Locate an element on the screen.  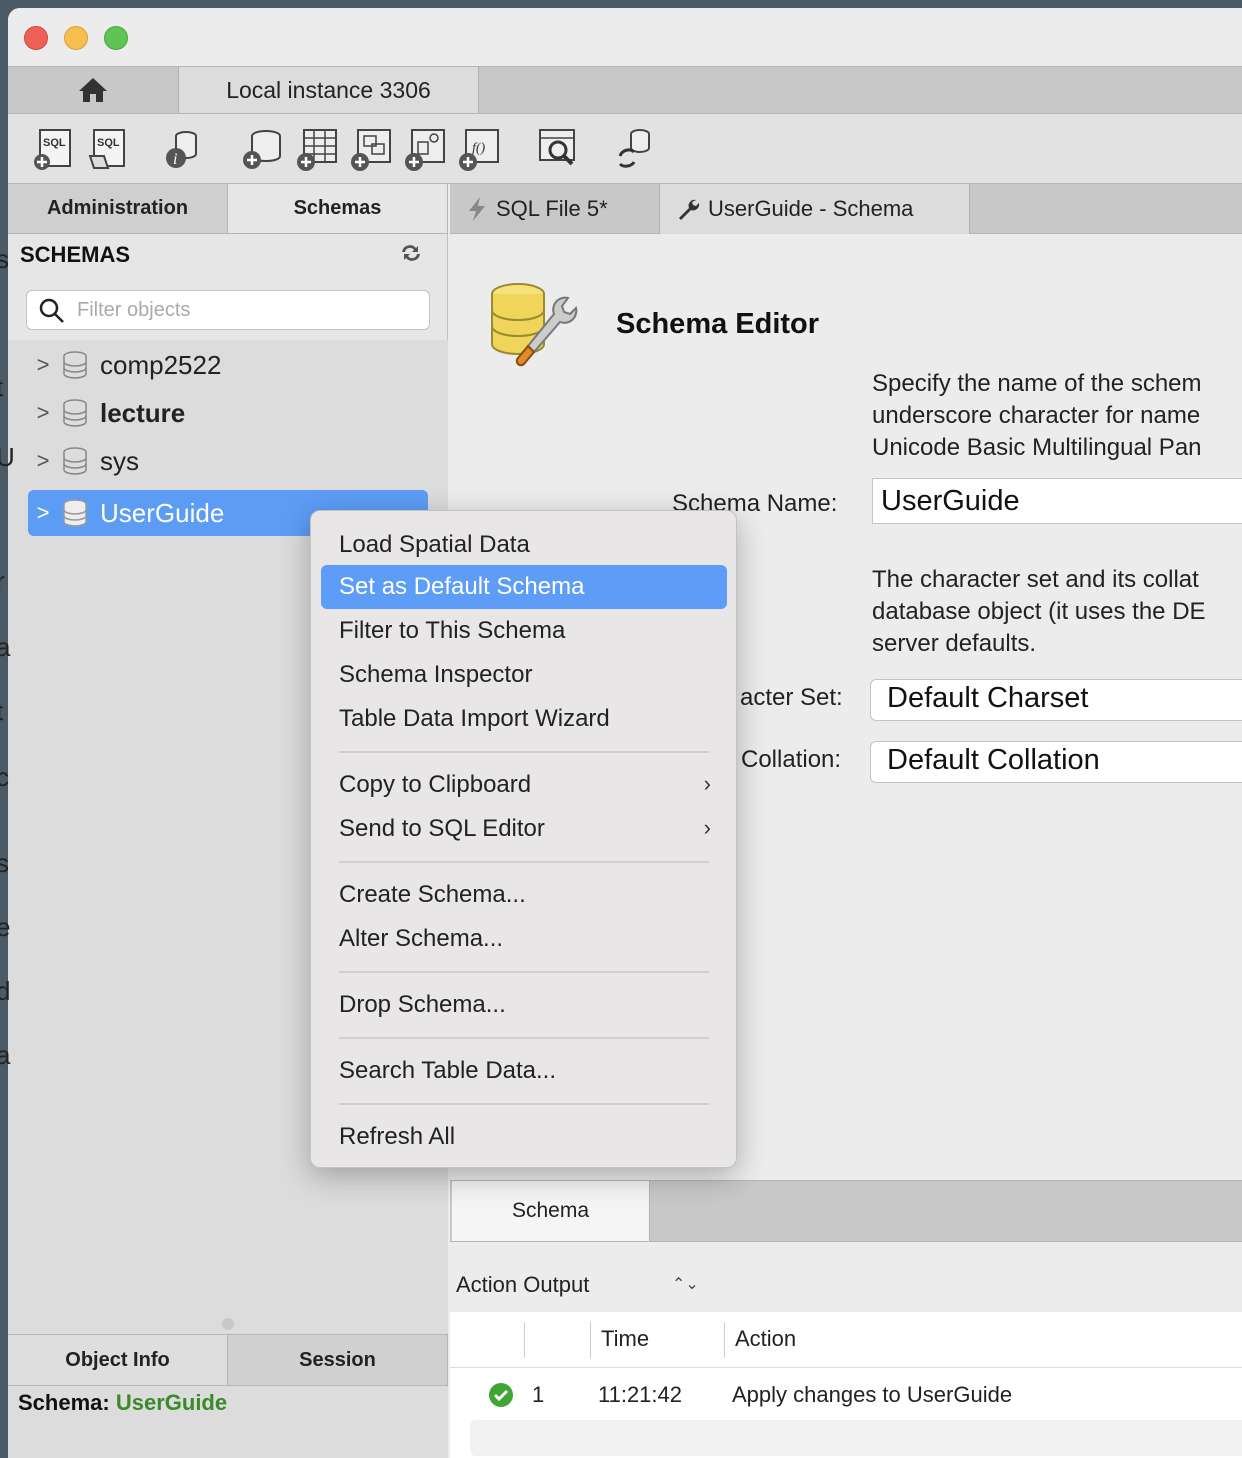
tab-object-info: Object Info is located at coordinates (118, 1360).